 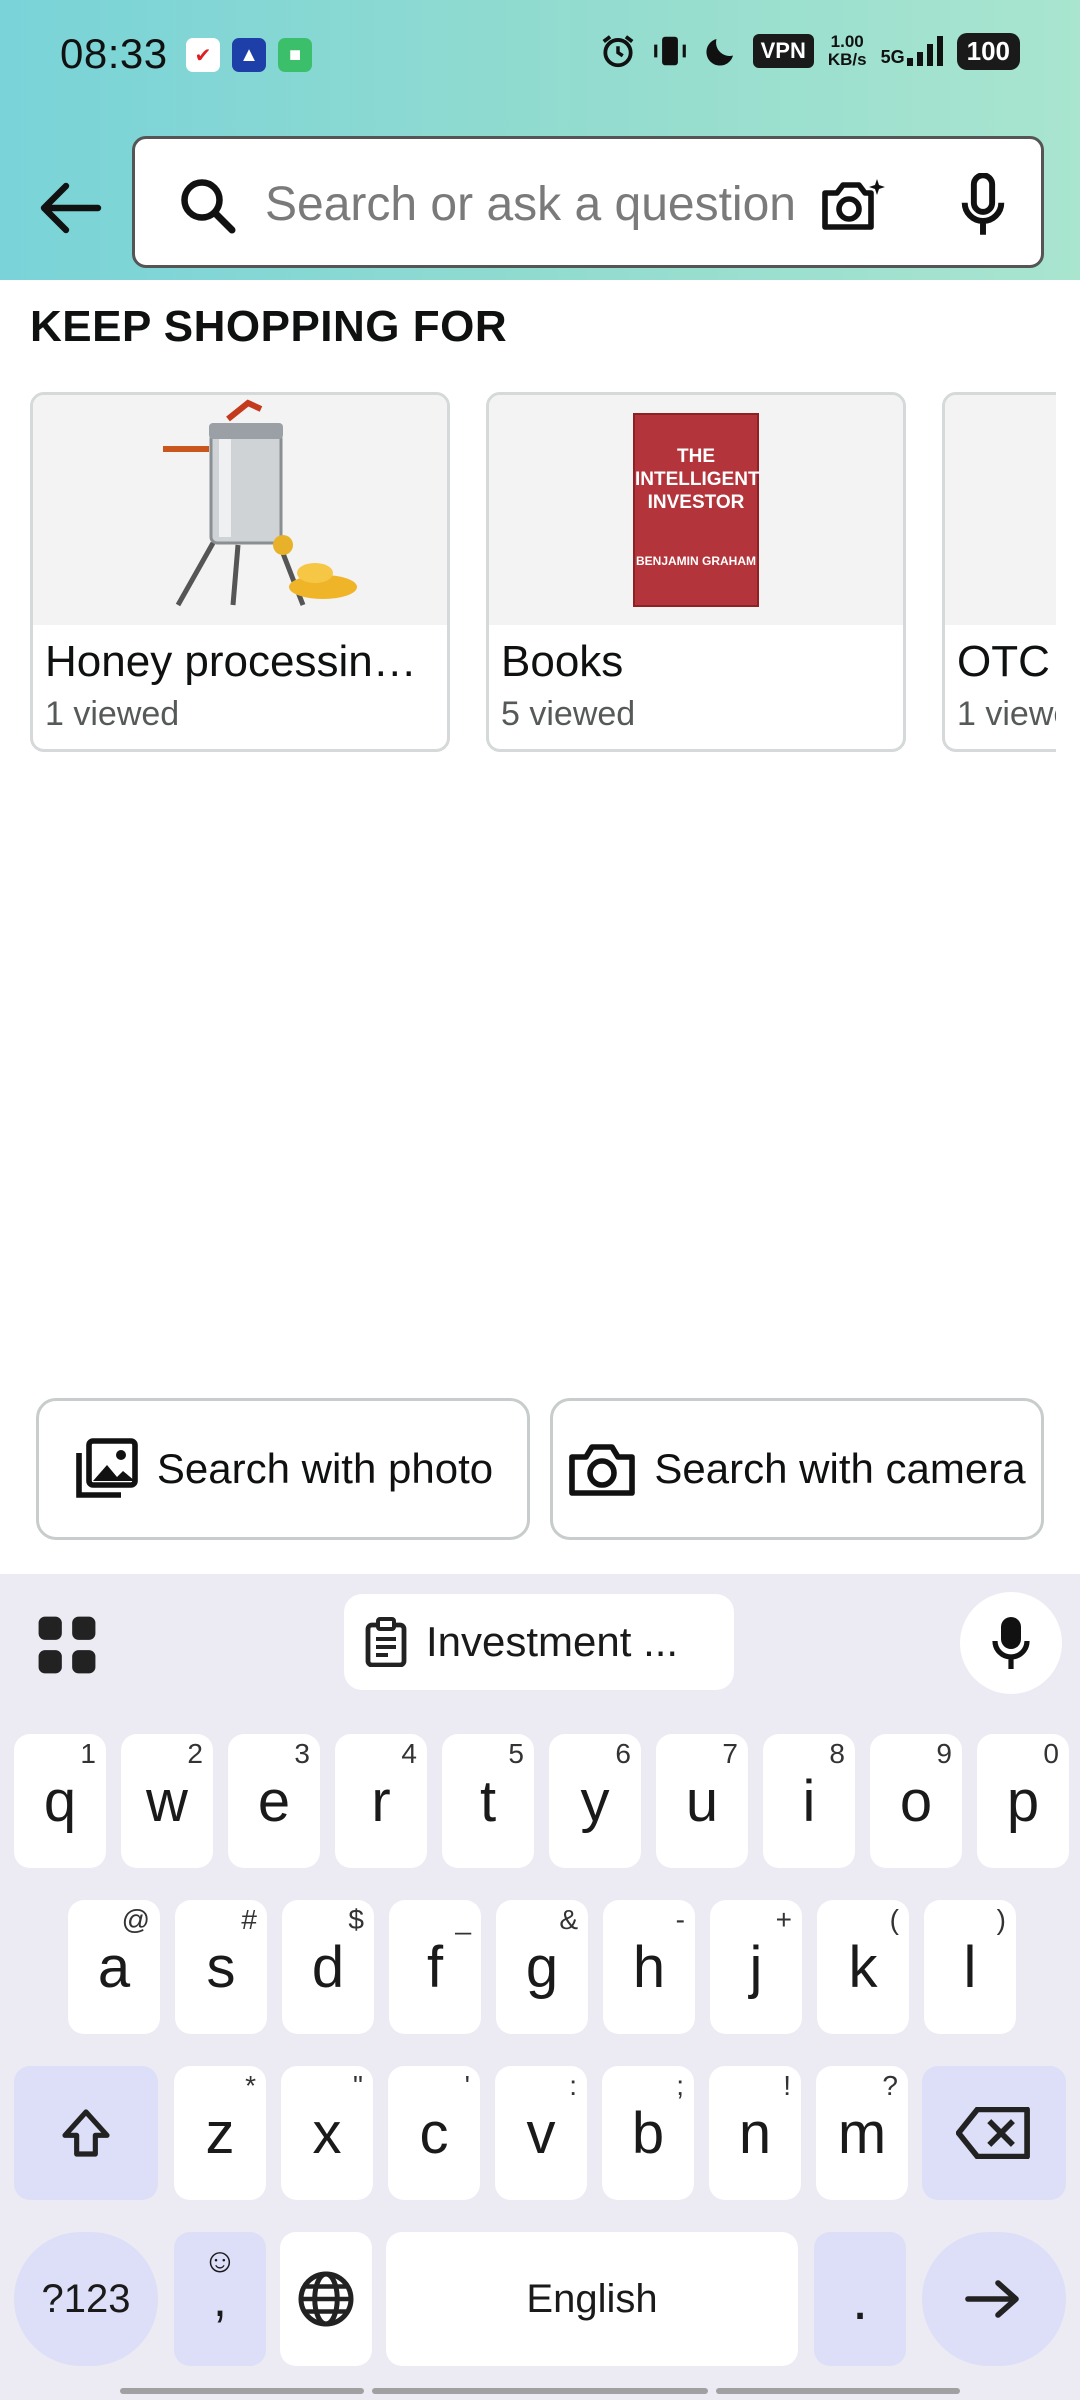 I want to click on section-title: KEEP SHOPPING FOR, so click(x=269, y=326).